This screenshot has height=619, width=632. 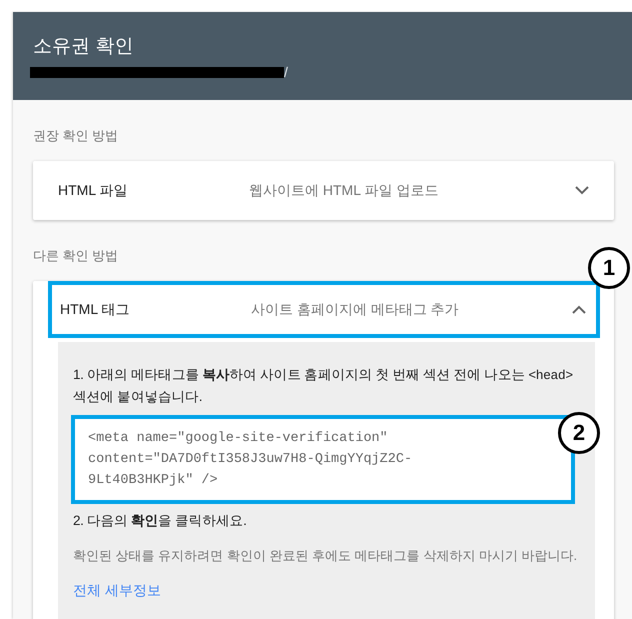 I want to click on section-label: 다른 확인 방법, so click(x=75, y=255).